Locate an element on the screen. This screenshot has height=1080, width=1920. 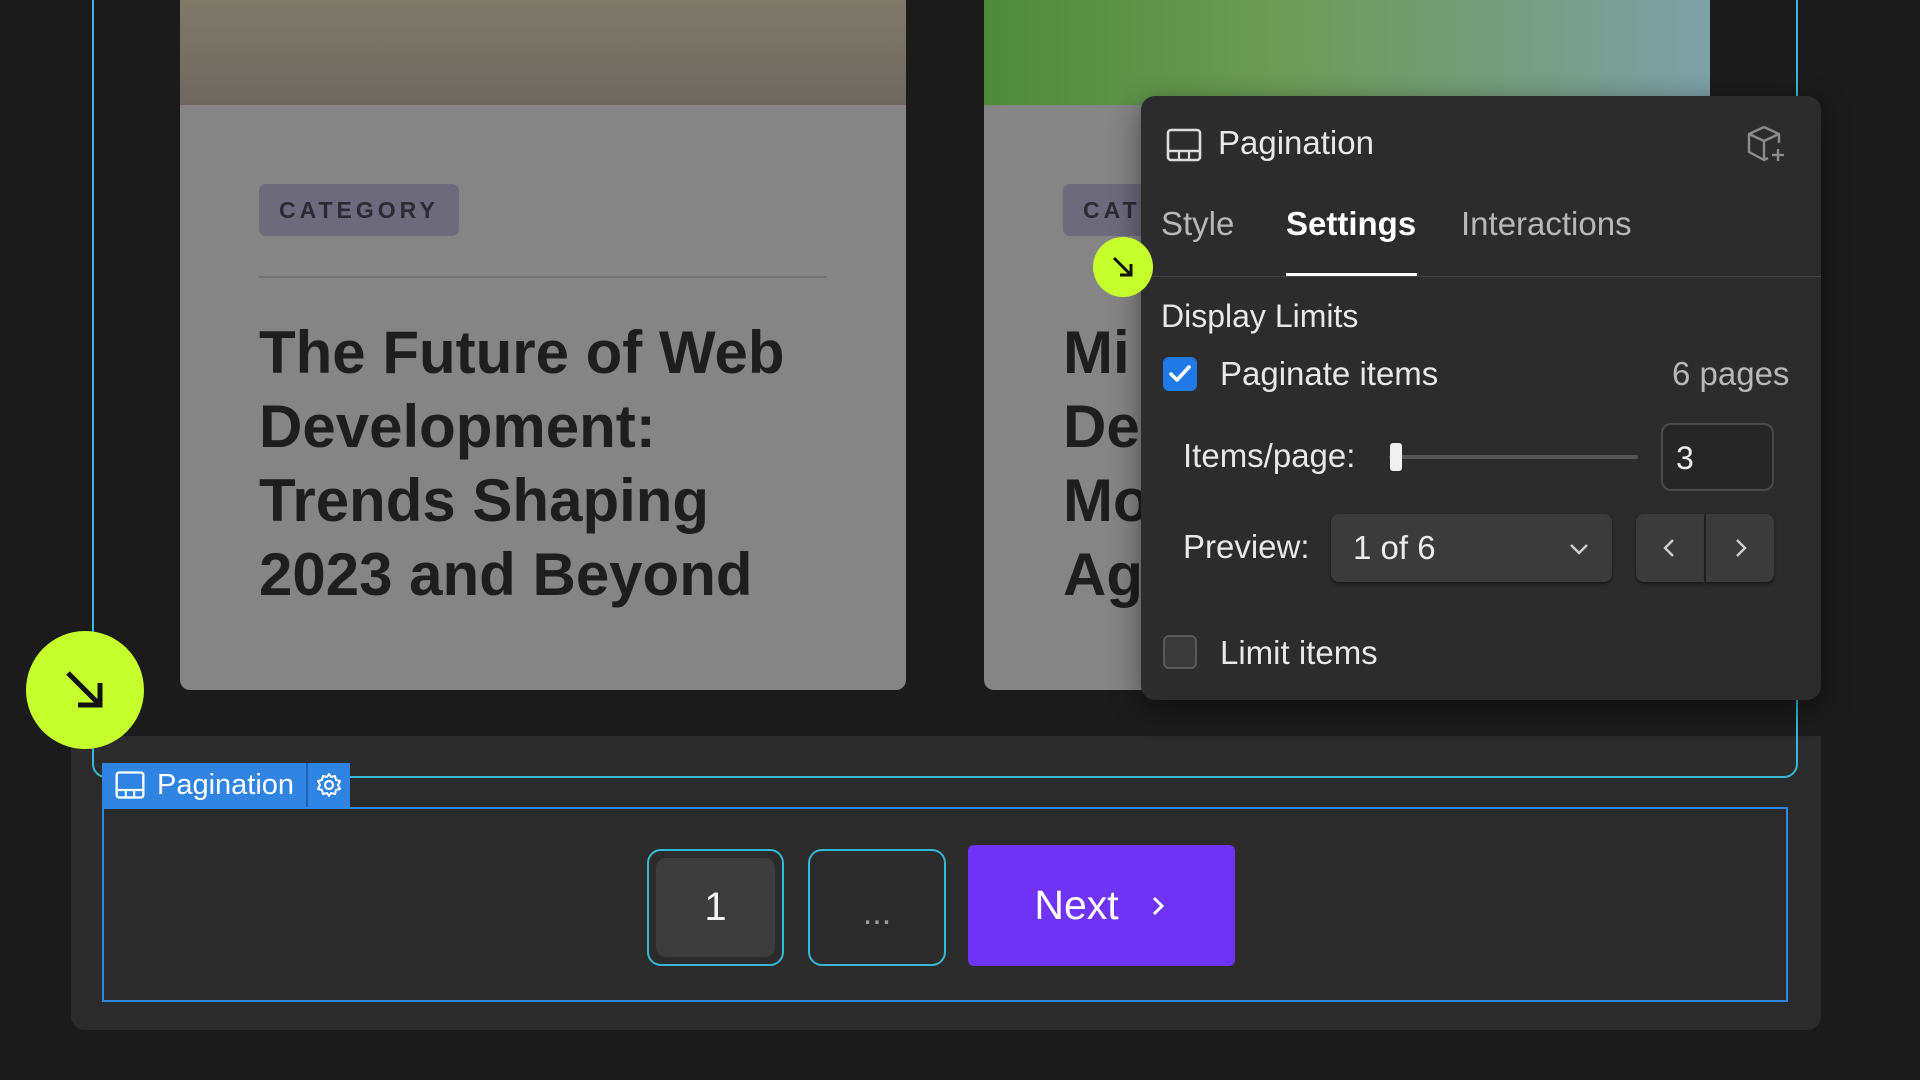
next-page-button: Next is located at coordinates (1101, 905).